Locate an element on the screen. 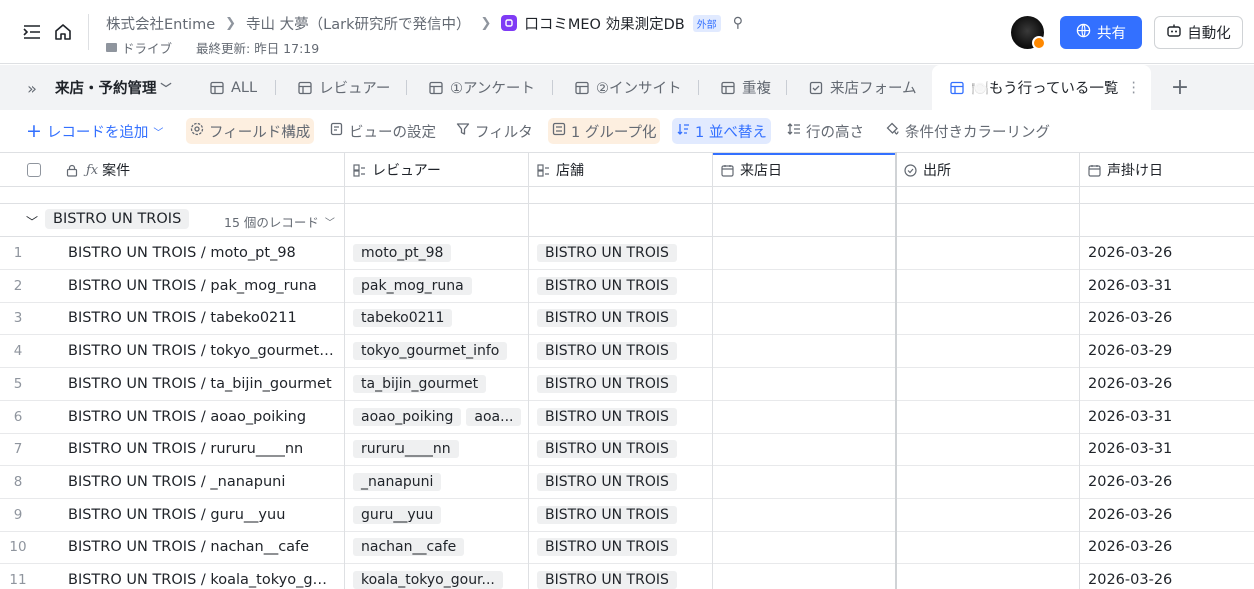 Image resolution: width=1254 pixels, height=589 pixels. group-button: 1 グループ化 is located at coordinates (604, 131).